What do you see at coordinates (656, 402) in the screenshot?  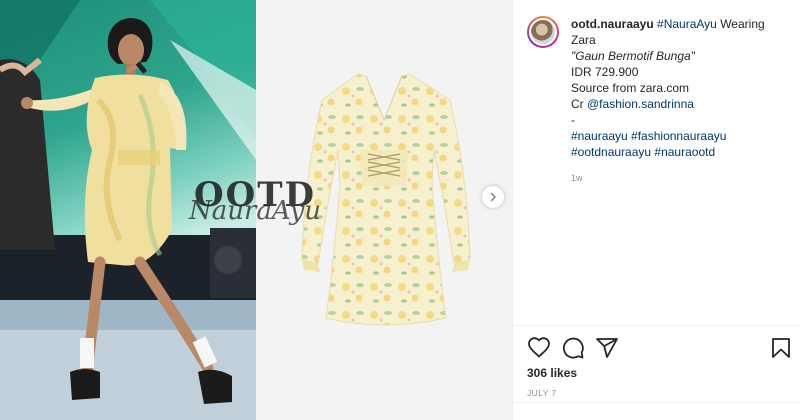 I see `comment-divider` at bounding box center [656, 402].